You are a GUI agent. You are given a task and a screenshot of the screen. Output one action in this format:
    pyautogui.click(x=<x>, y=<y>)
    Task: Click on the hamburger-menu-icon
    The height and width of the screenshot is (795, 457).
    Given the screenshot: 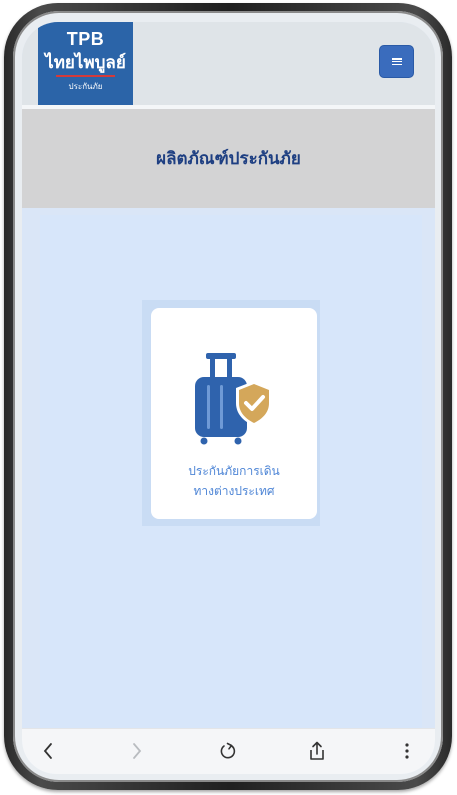 What is the action you would take?
    pyautogui.click(x=396, y=62)
    